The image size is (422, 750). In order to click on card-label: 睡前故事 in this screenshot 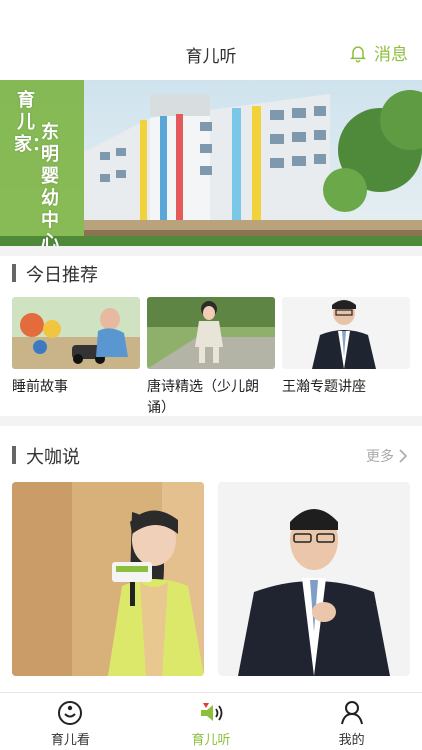, I will do `click(40, 387)`.